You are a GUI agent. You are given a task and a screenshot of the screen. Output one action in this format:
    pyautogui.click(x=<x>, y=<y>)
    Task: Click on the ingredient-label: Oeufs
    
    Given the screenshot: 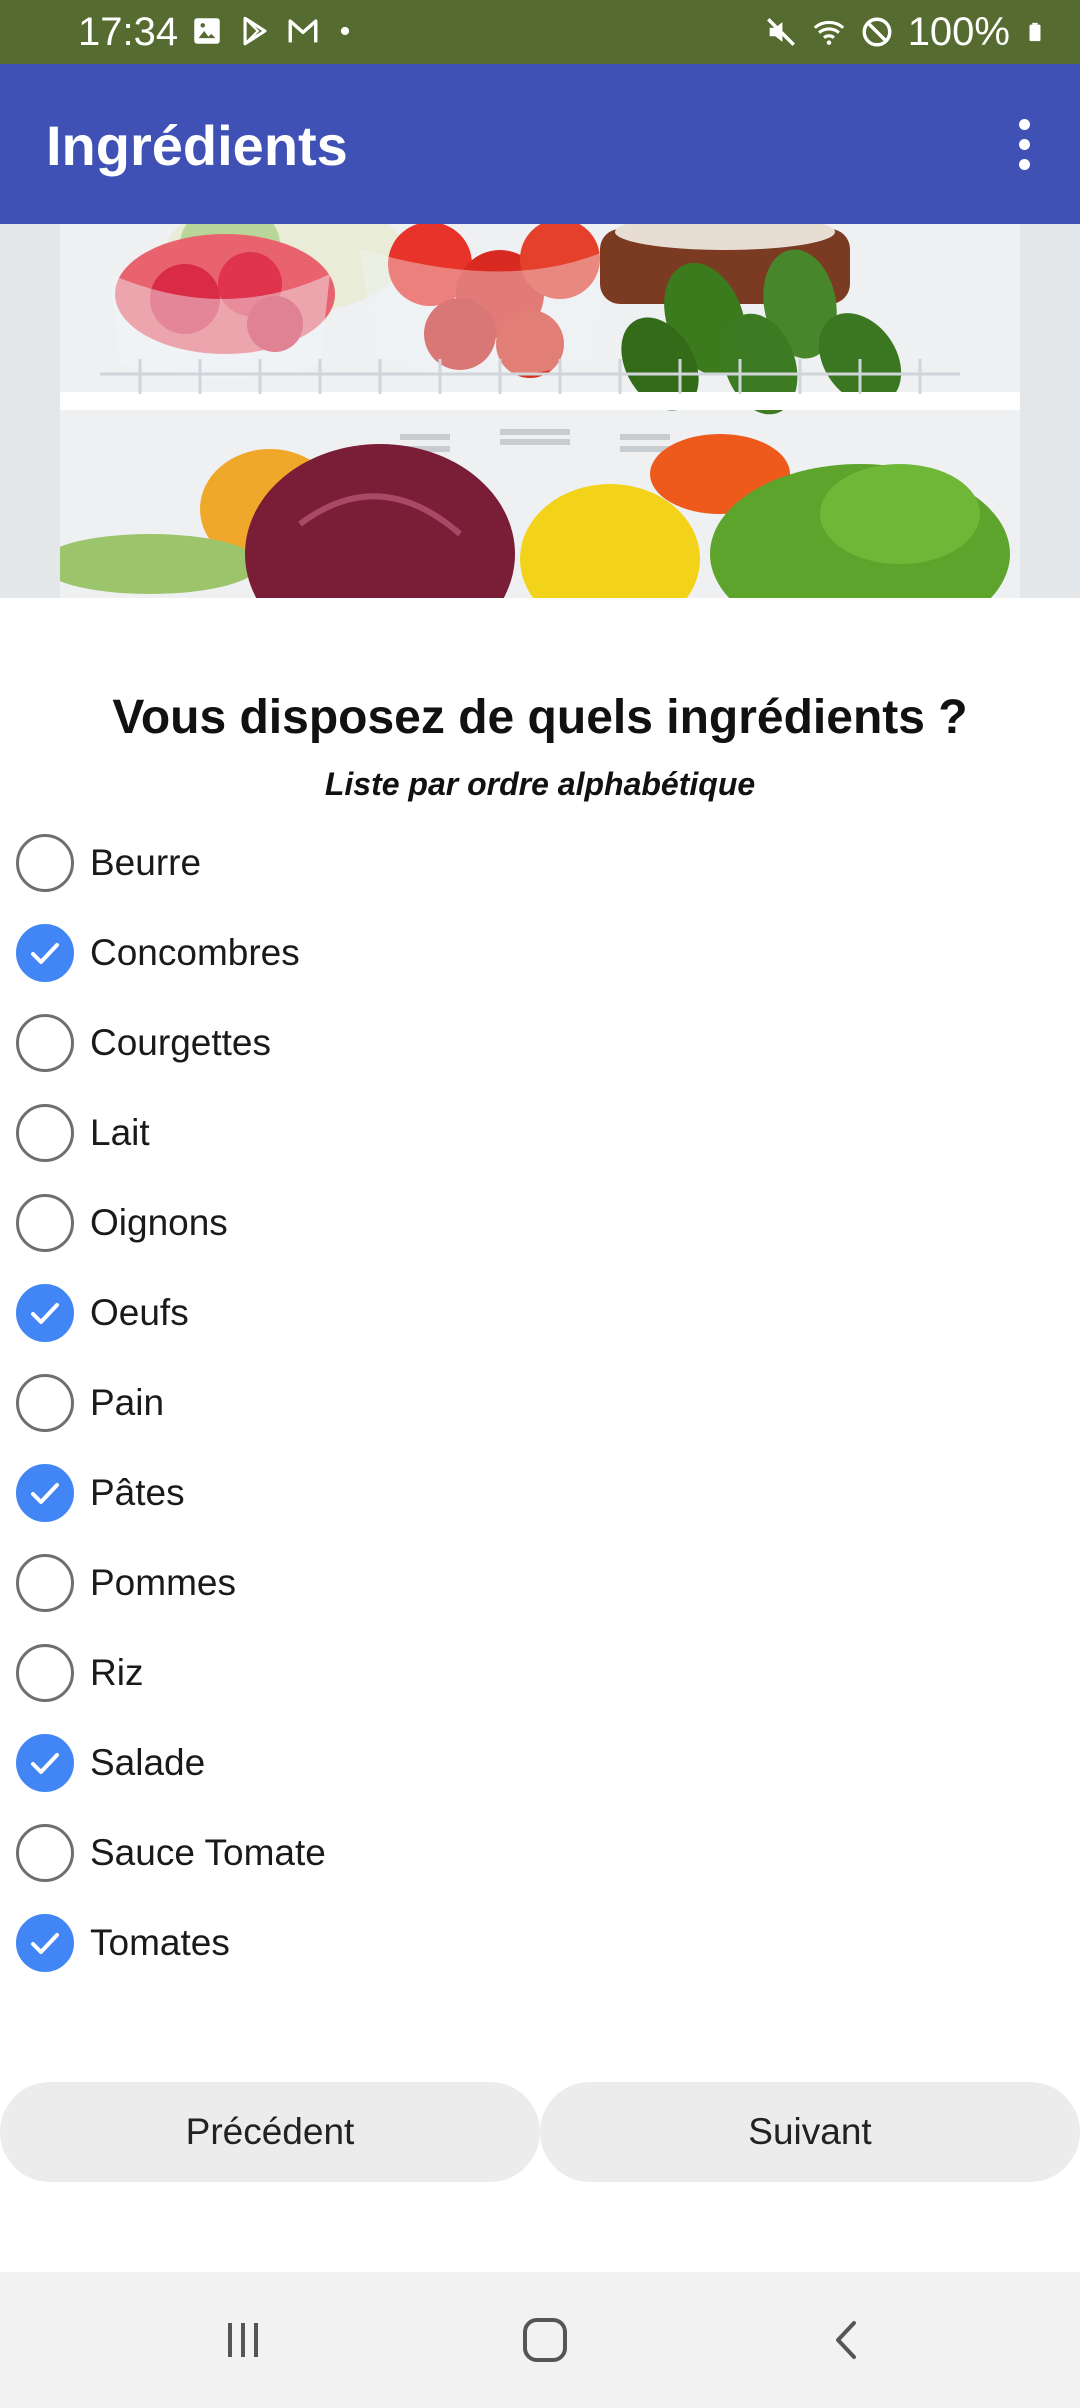 What is the action you would take?
    pyautogui.click(x=139, y=1312)
    